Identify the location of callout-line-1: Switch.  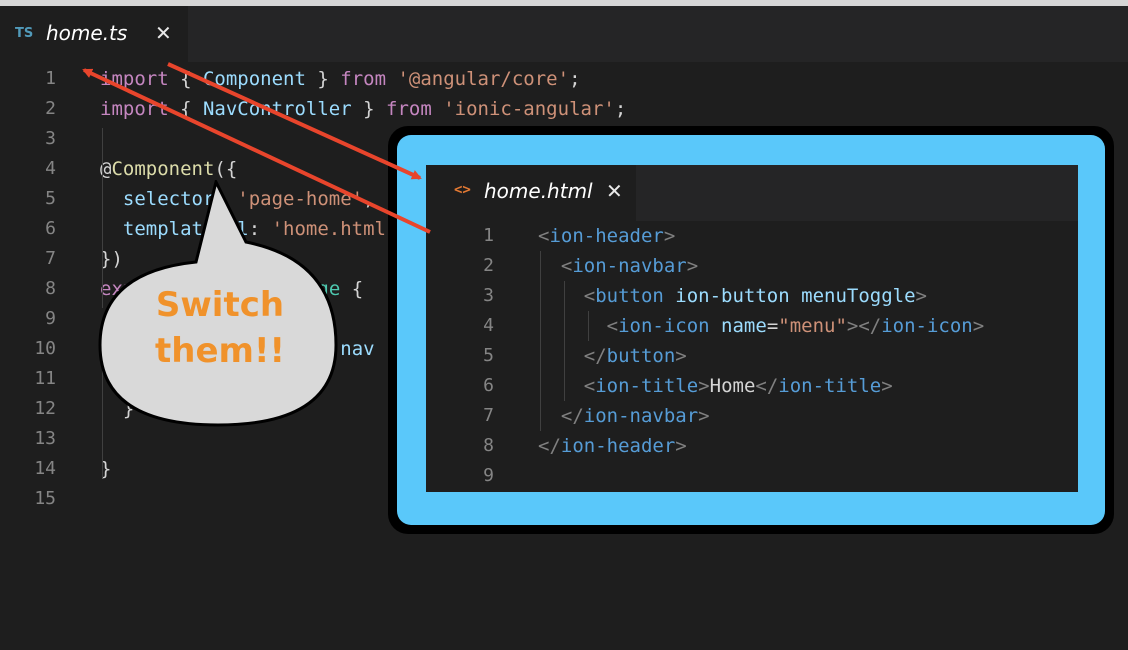
(220, 305).